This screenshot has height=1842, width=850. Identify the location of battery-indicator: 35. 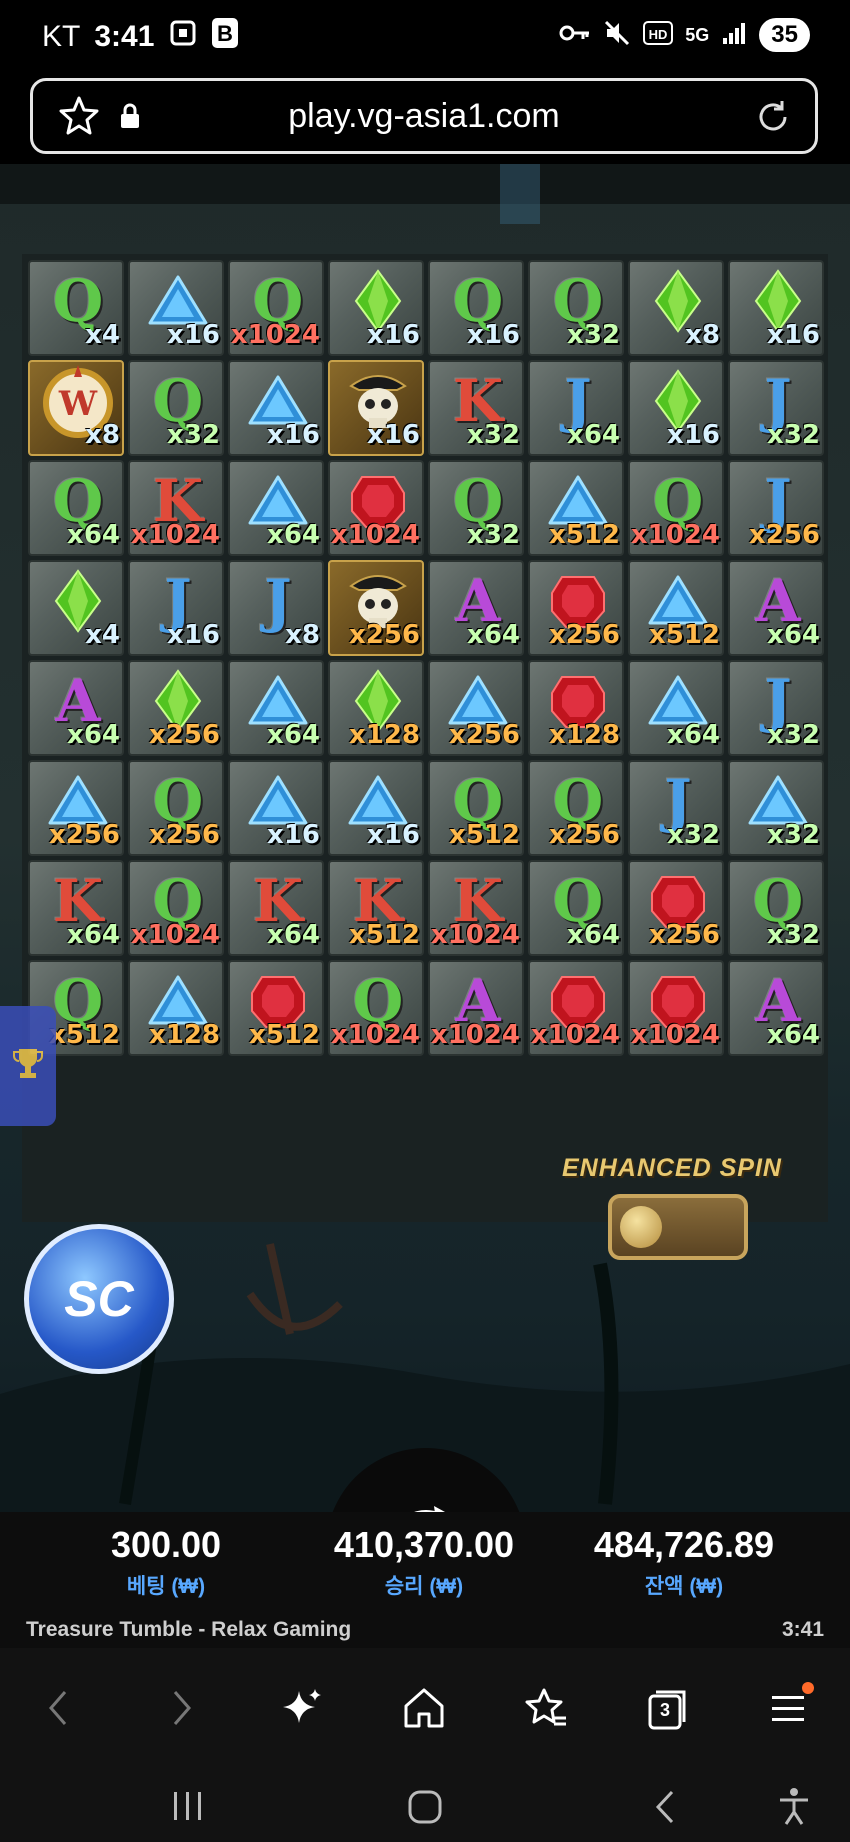
(784, 35).